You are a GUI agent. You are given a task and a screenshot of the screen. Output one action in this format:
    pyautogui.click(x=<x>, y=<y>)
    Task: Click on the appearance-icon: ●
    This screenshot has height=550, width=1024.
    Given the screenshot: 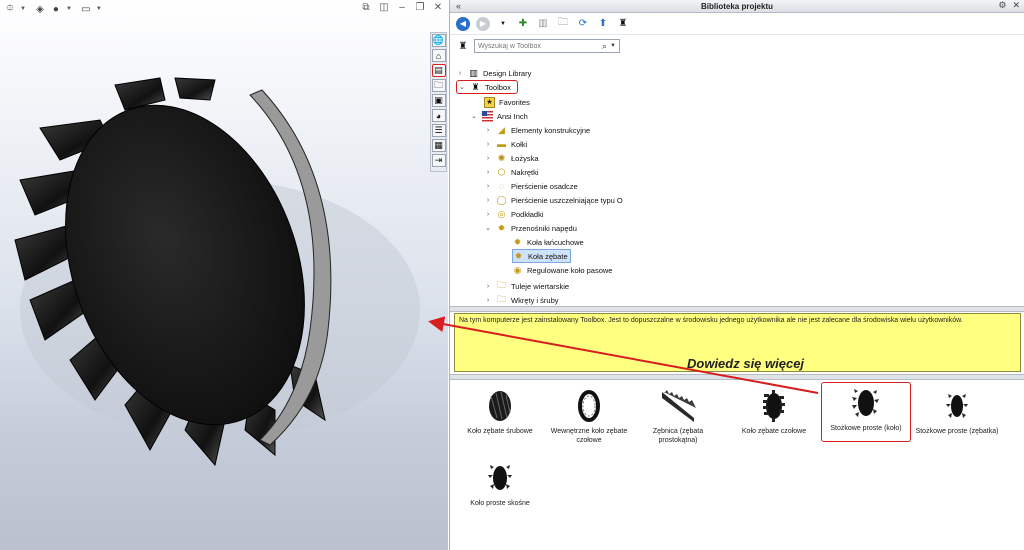 What is the action you would take?
    pyautogui.click(x=56, y=9)
    